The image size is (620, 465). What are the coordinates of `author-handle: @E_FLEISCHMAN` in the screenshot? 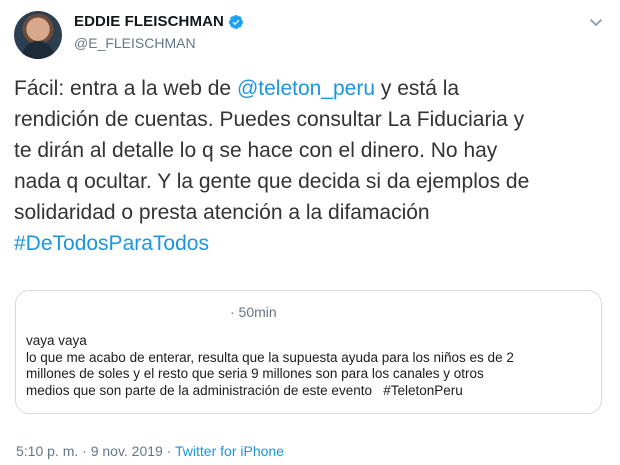 It's located at (135, 43).